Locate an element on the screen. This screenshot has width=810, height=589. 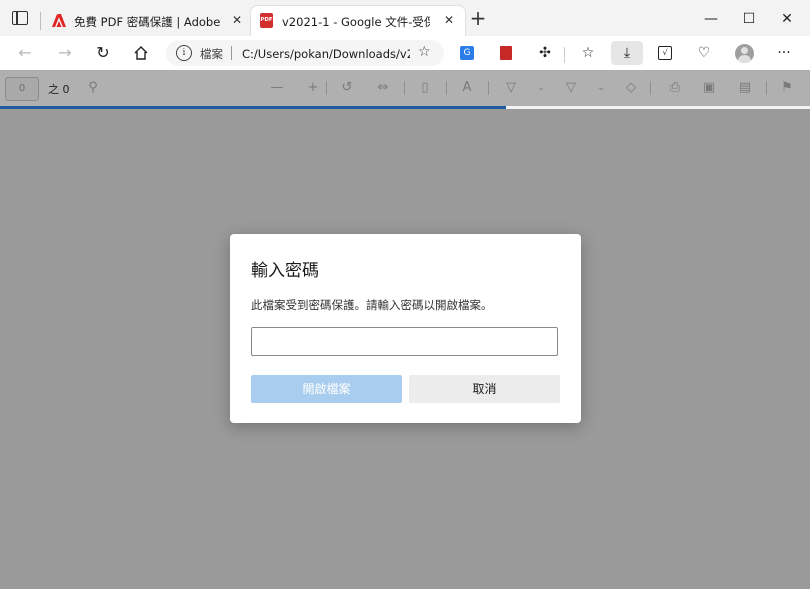
tab-adobe: 免費 PDF 密碼保護 | Adobe Acrobat ✕ is located at coordinates (146, 21).